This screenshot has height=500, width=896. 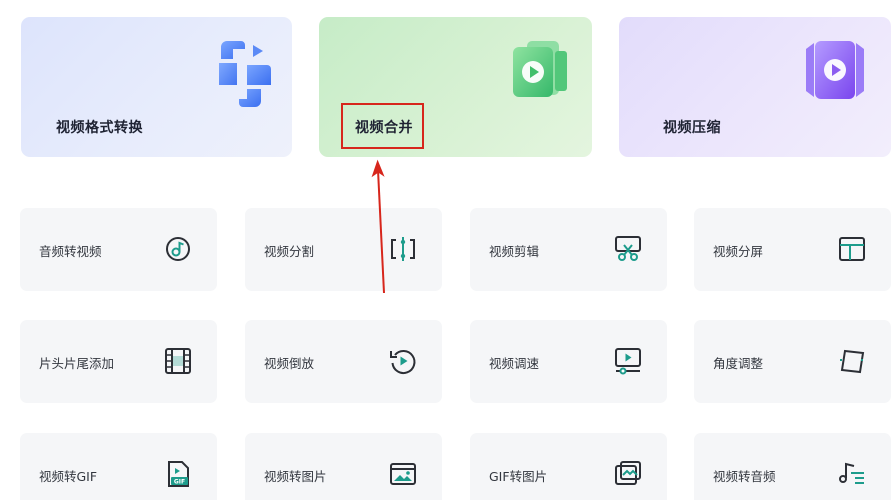 I want to click on split-icon, so click(x=403, y=249).